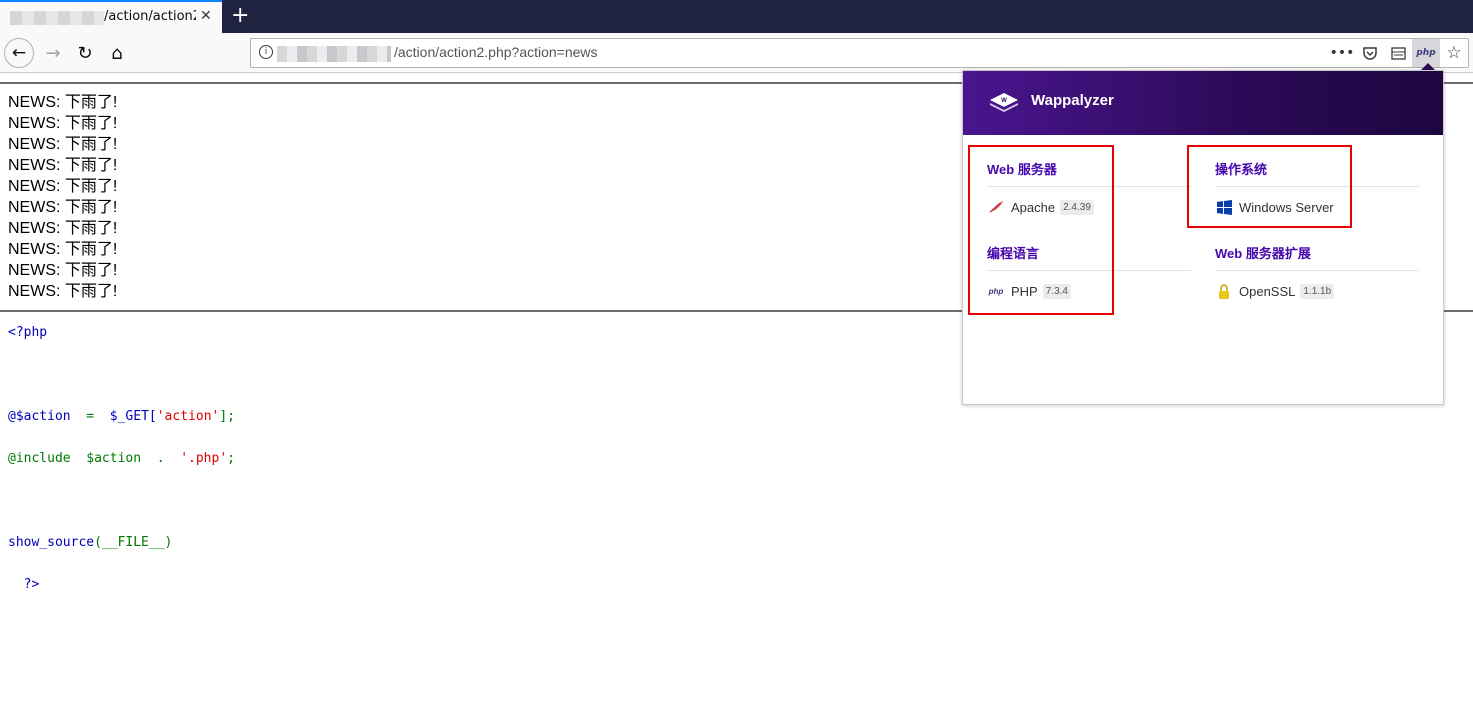  I want to click on code-token: $_GET[, so click(133, 416).